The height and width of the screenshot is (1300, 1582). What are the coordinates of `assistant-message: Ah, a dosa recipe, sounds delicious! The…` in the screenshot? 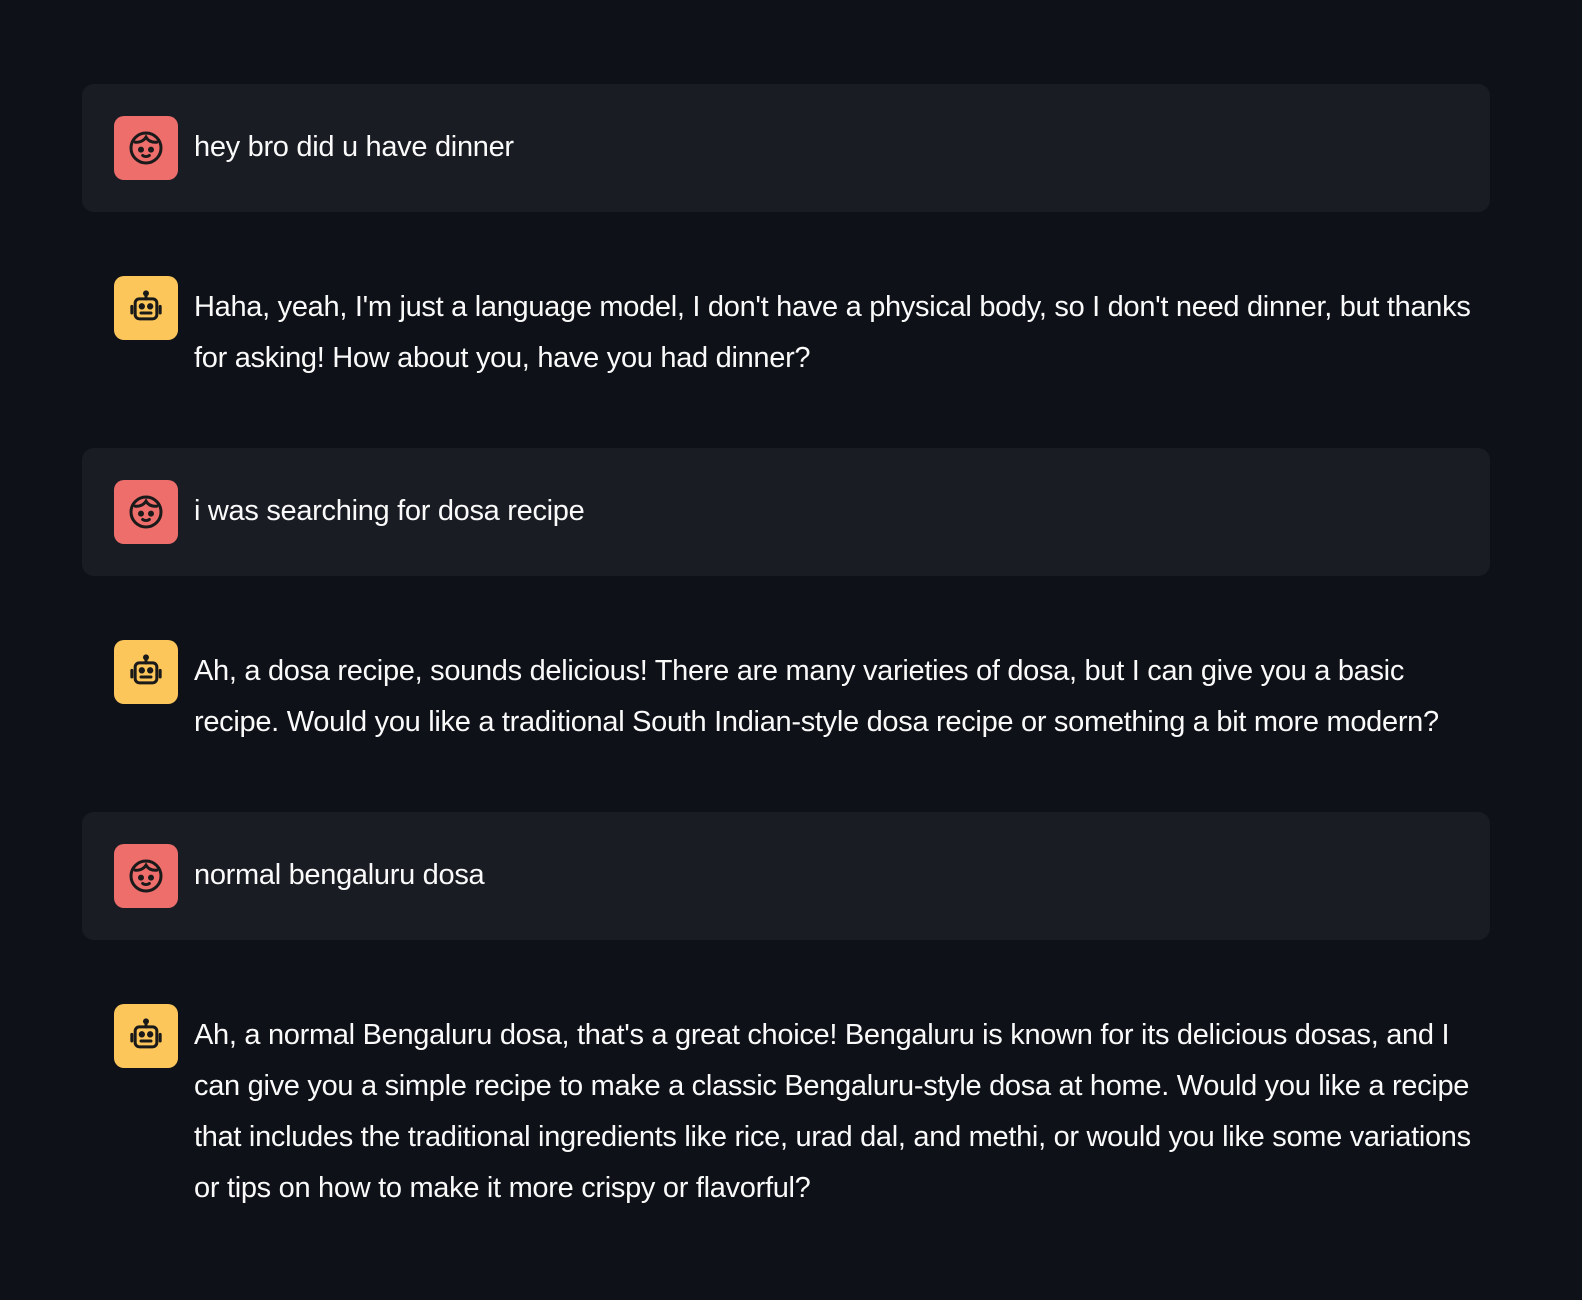 It's located at (786, 694).